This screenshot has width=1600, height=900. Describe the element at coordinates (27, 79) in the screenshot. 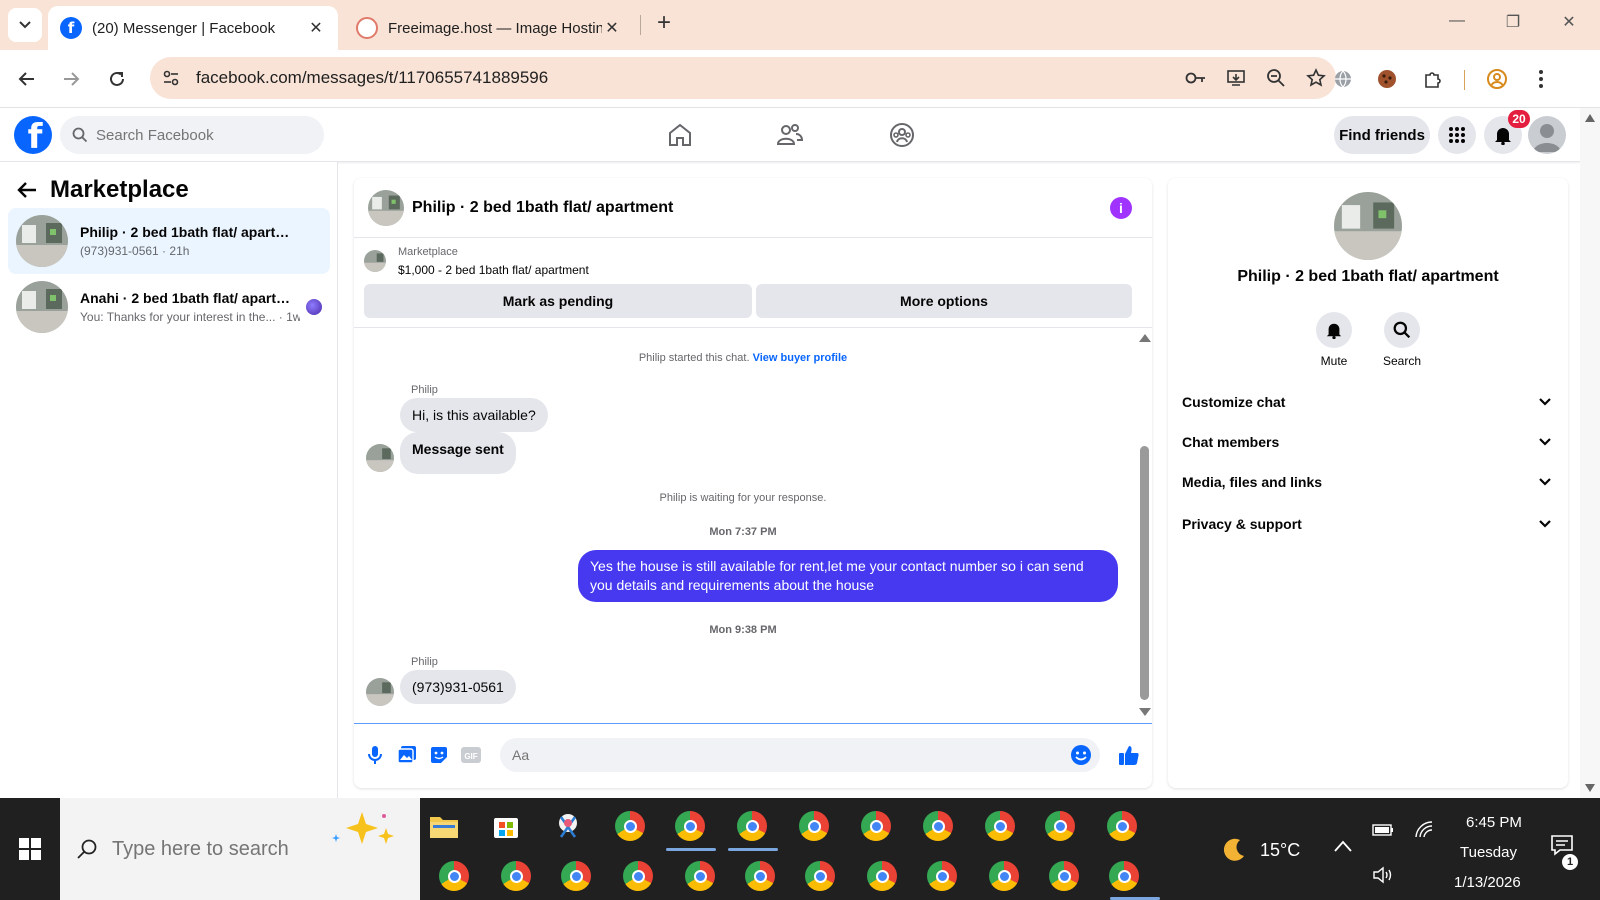

I see `back-button` at that location.